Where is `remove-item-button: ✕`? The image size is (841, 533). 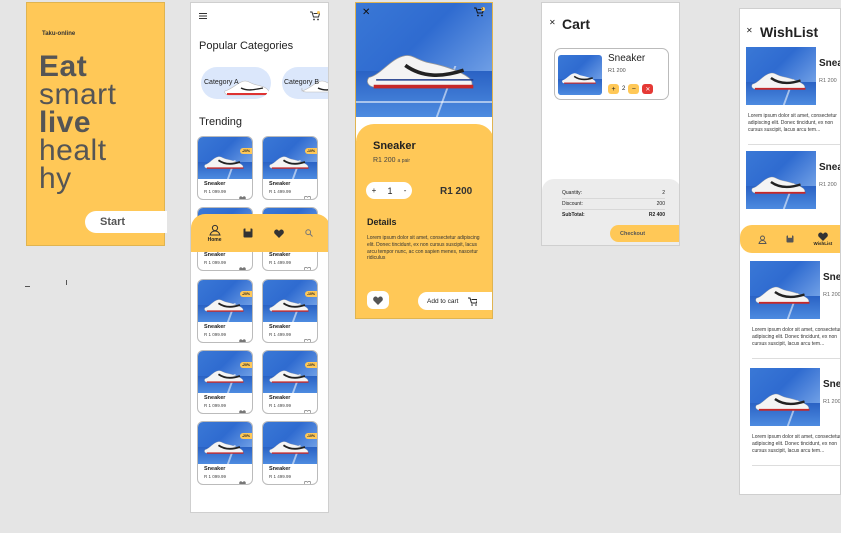 remove-item-button: ✕ is located at coordinates (648, 89).